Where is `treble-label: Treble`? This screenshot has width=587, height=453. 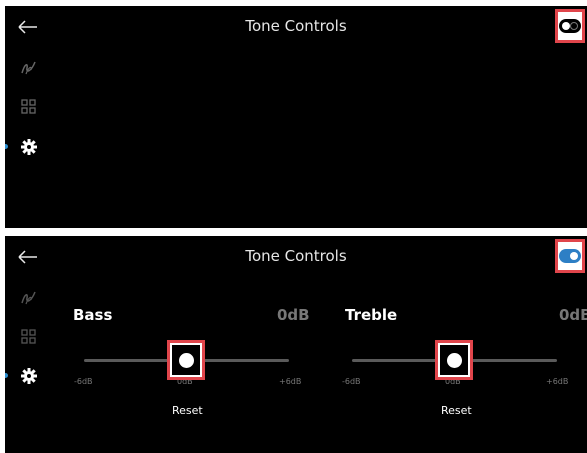
treble-label: Treble is located at coordinates (371, 315).